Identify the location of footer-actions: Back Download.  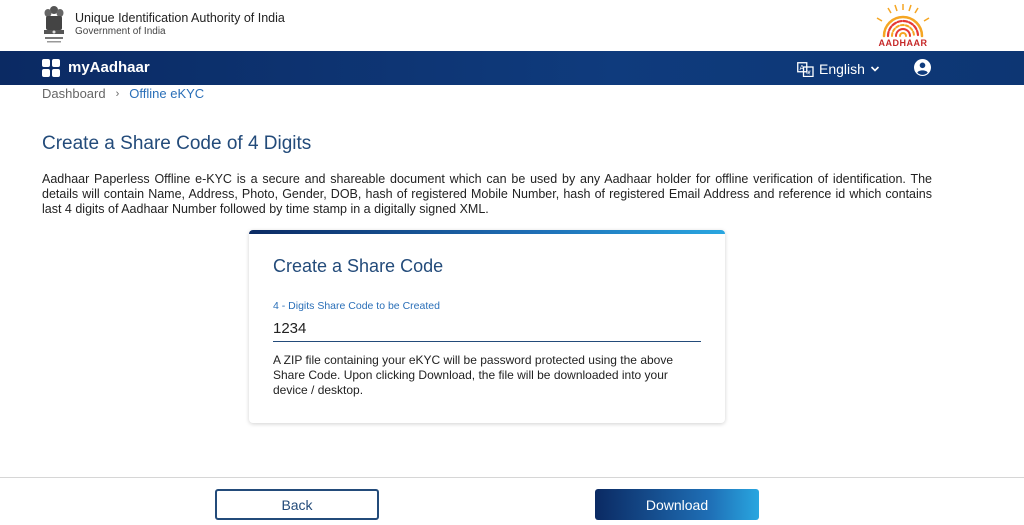
(512, 501).